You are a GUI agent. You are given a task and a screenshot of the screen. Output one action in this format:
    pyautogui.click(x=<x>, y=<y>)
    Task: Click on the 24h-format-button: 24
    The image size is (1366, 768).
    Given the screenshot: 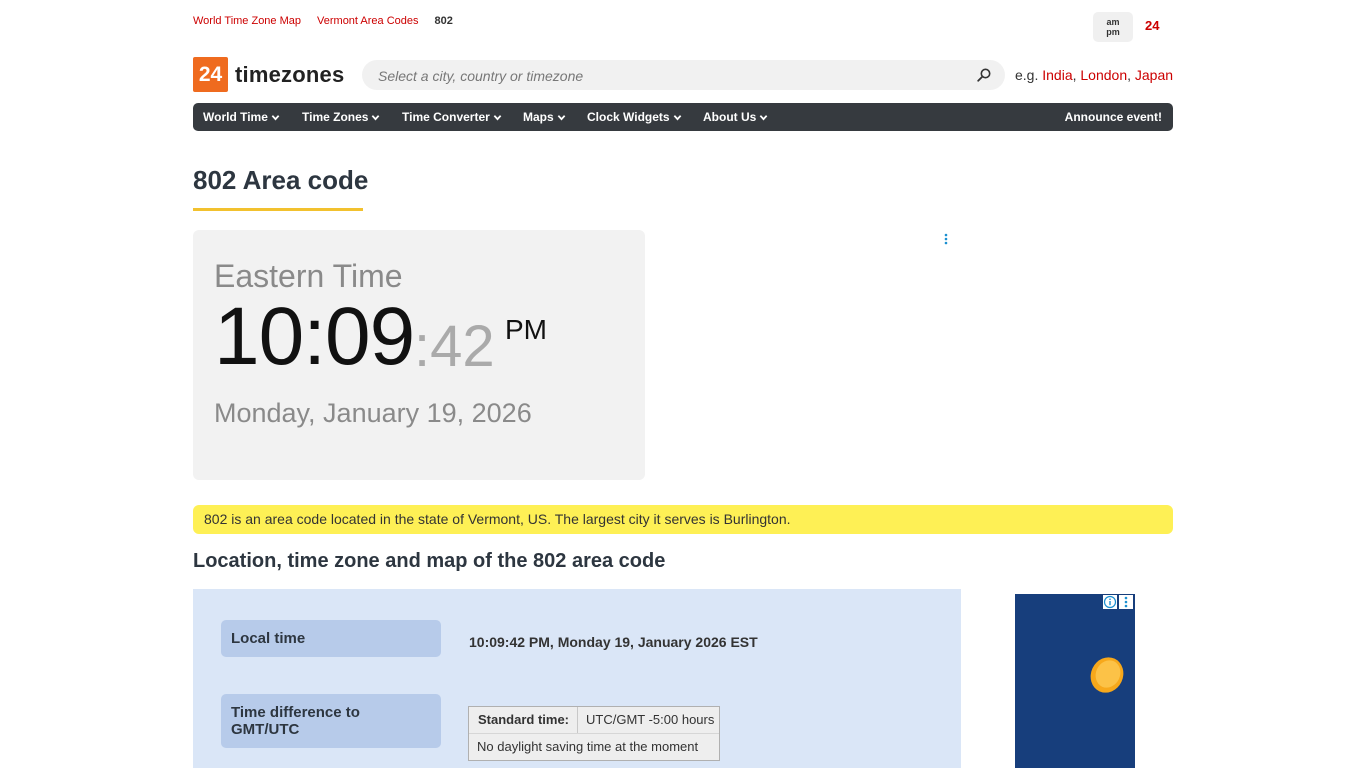 What is the action you would take?
    pyautogui.click(x=1152, y=25)
    